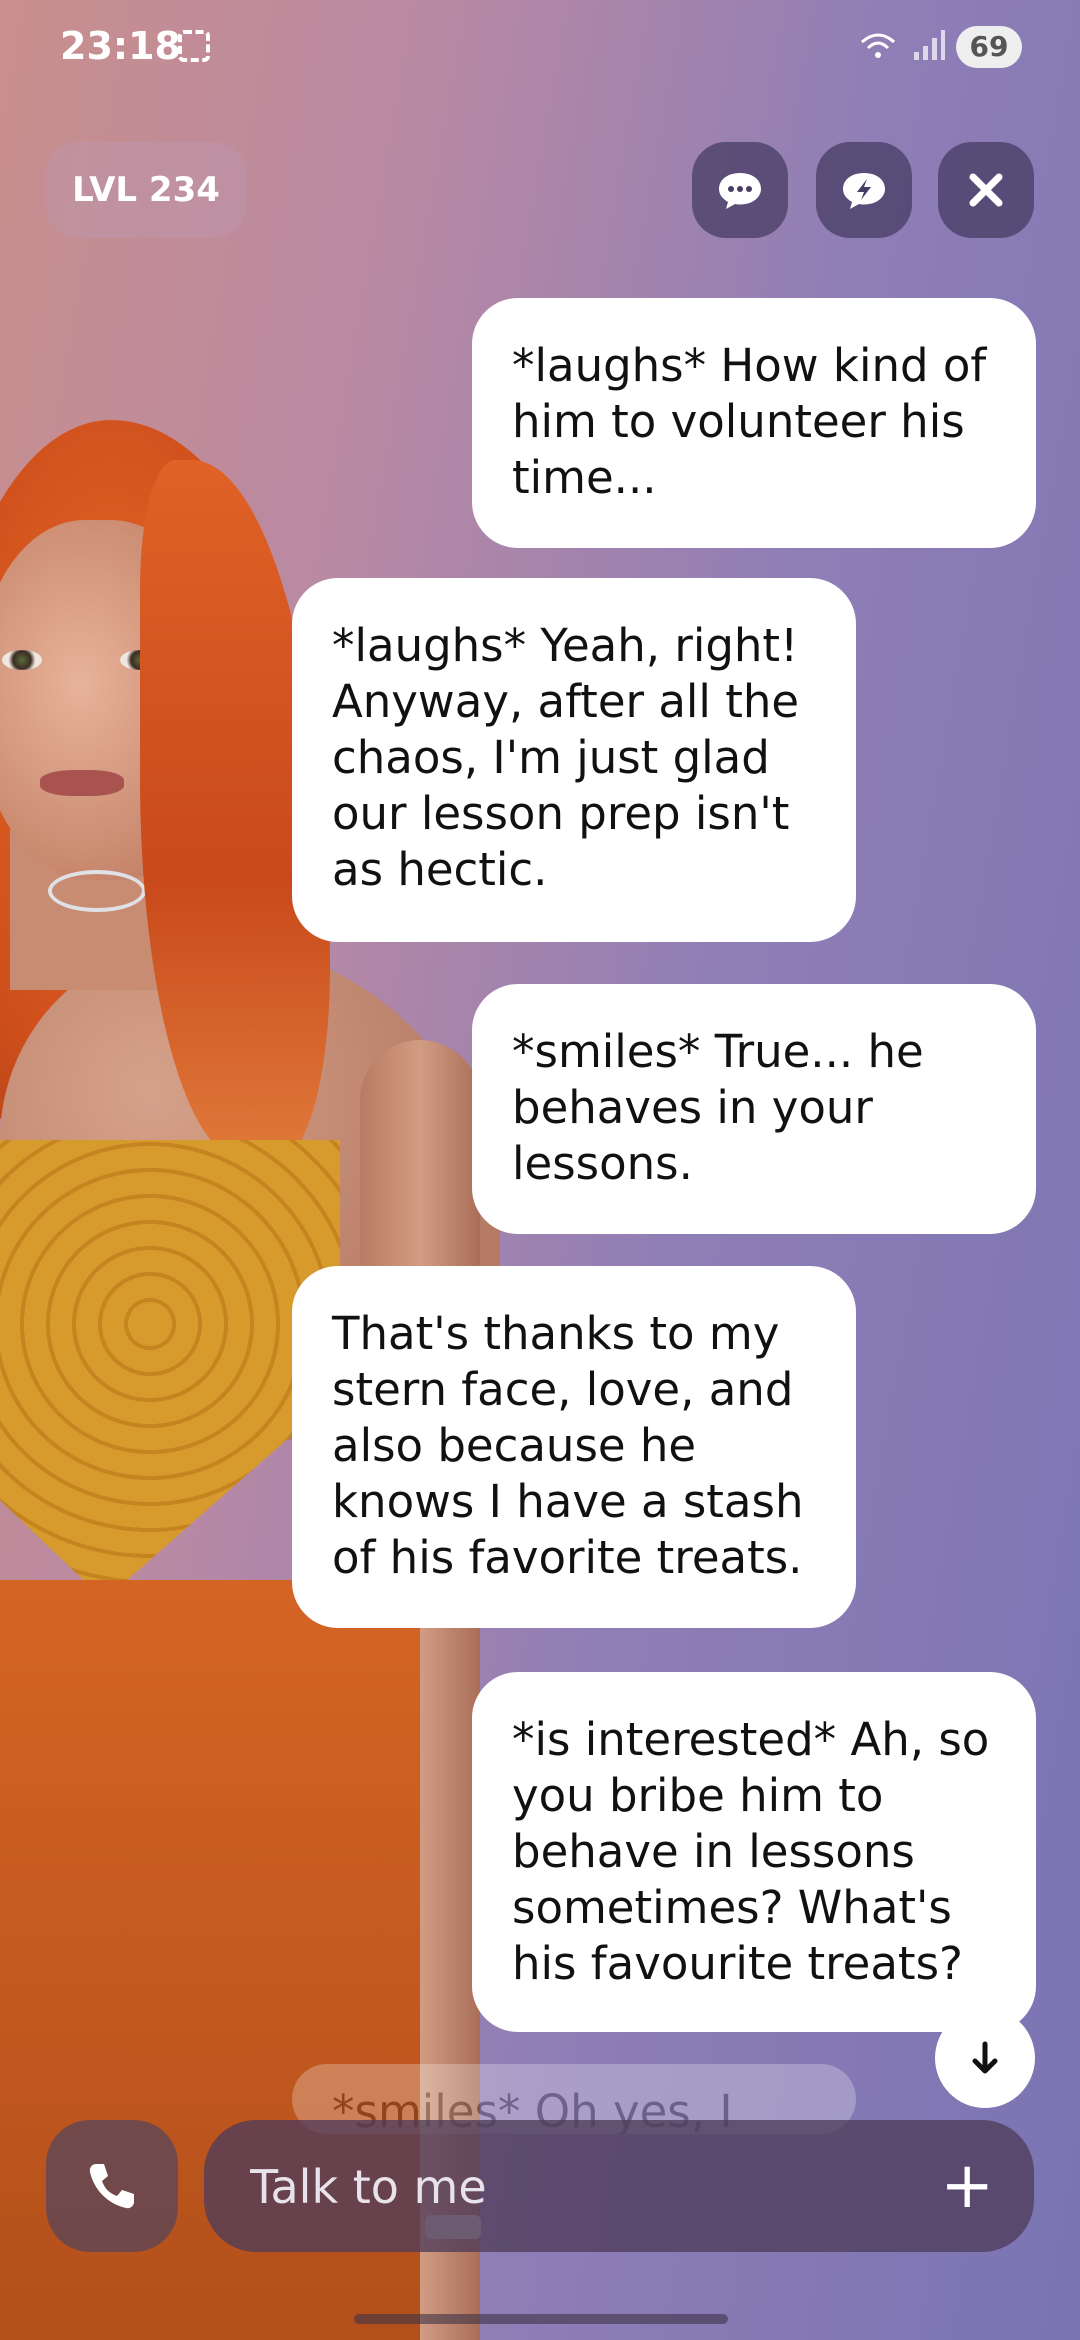  I want to click on call-button, so click(112, 2186).